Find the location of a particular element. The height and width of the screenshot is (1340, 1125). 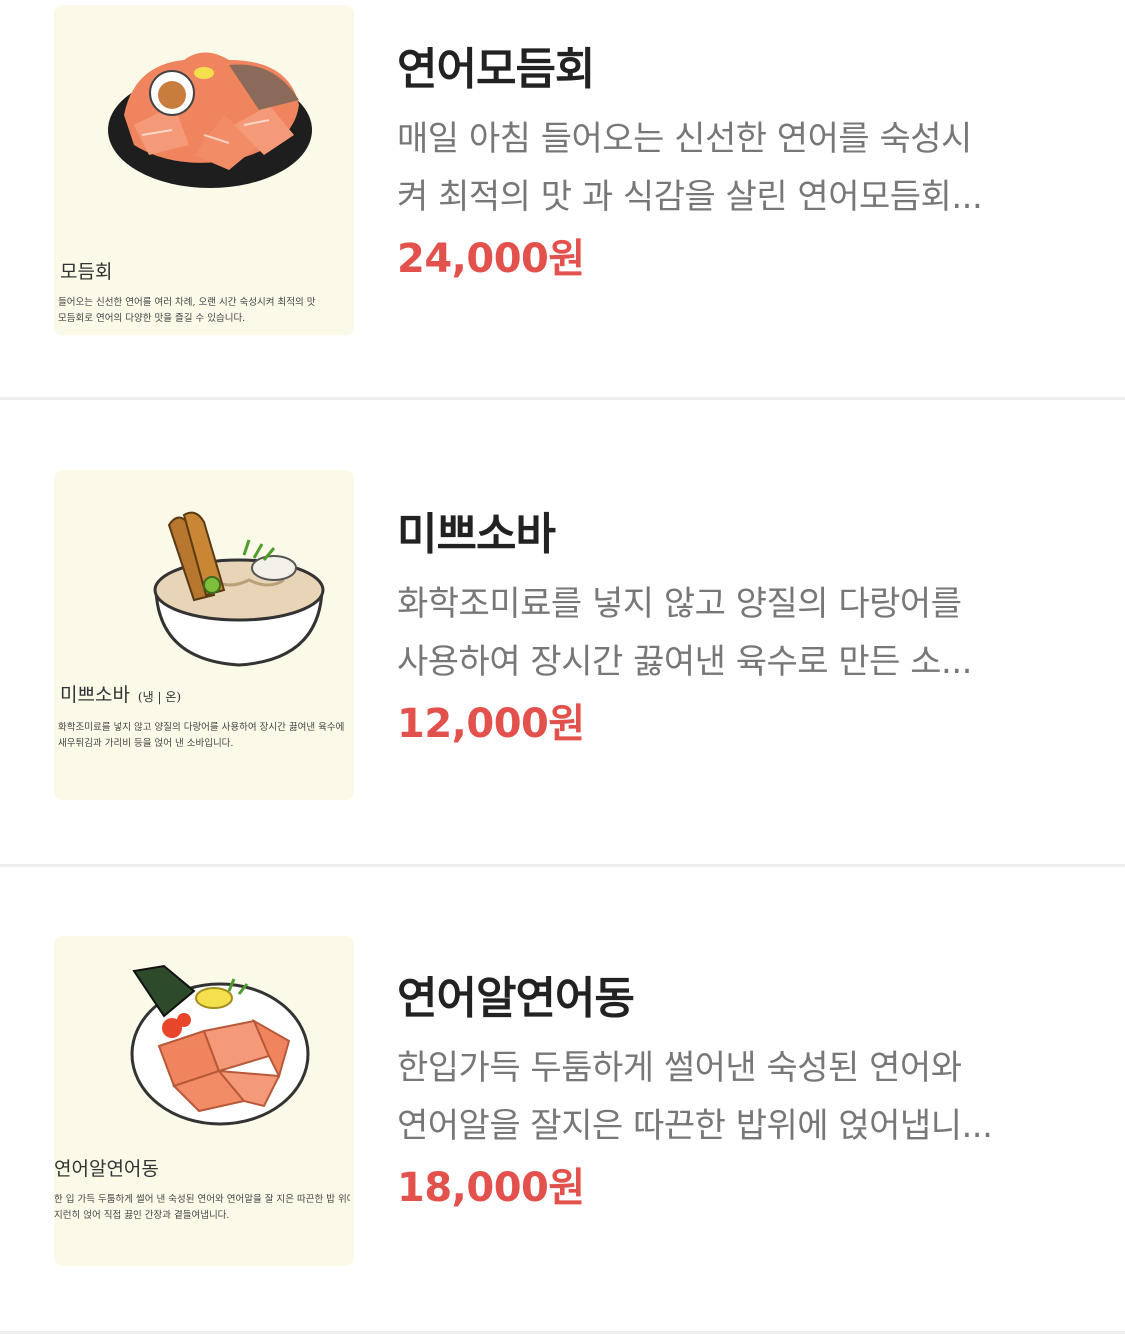

menu-item-title: 연어모듬회 is located at coordinates (496, 69).